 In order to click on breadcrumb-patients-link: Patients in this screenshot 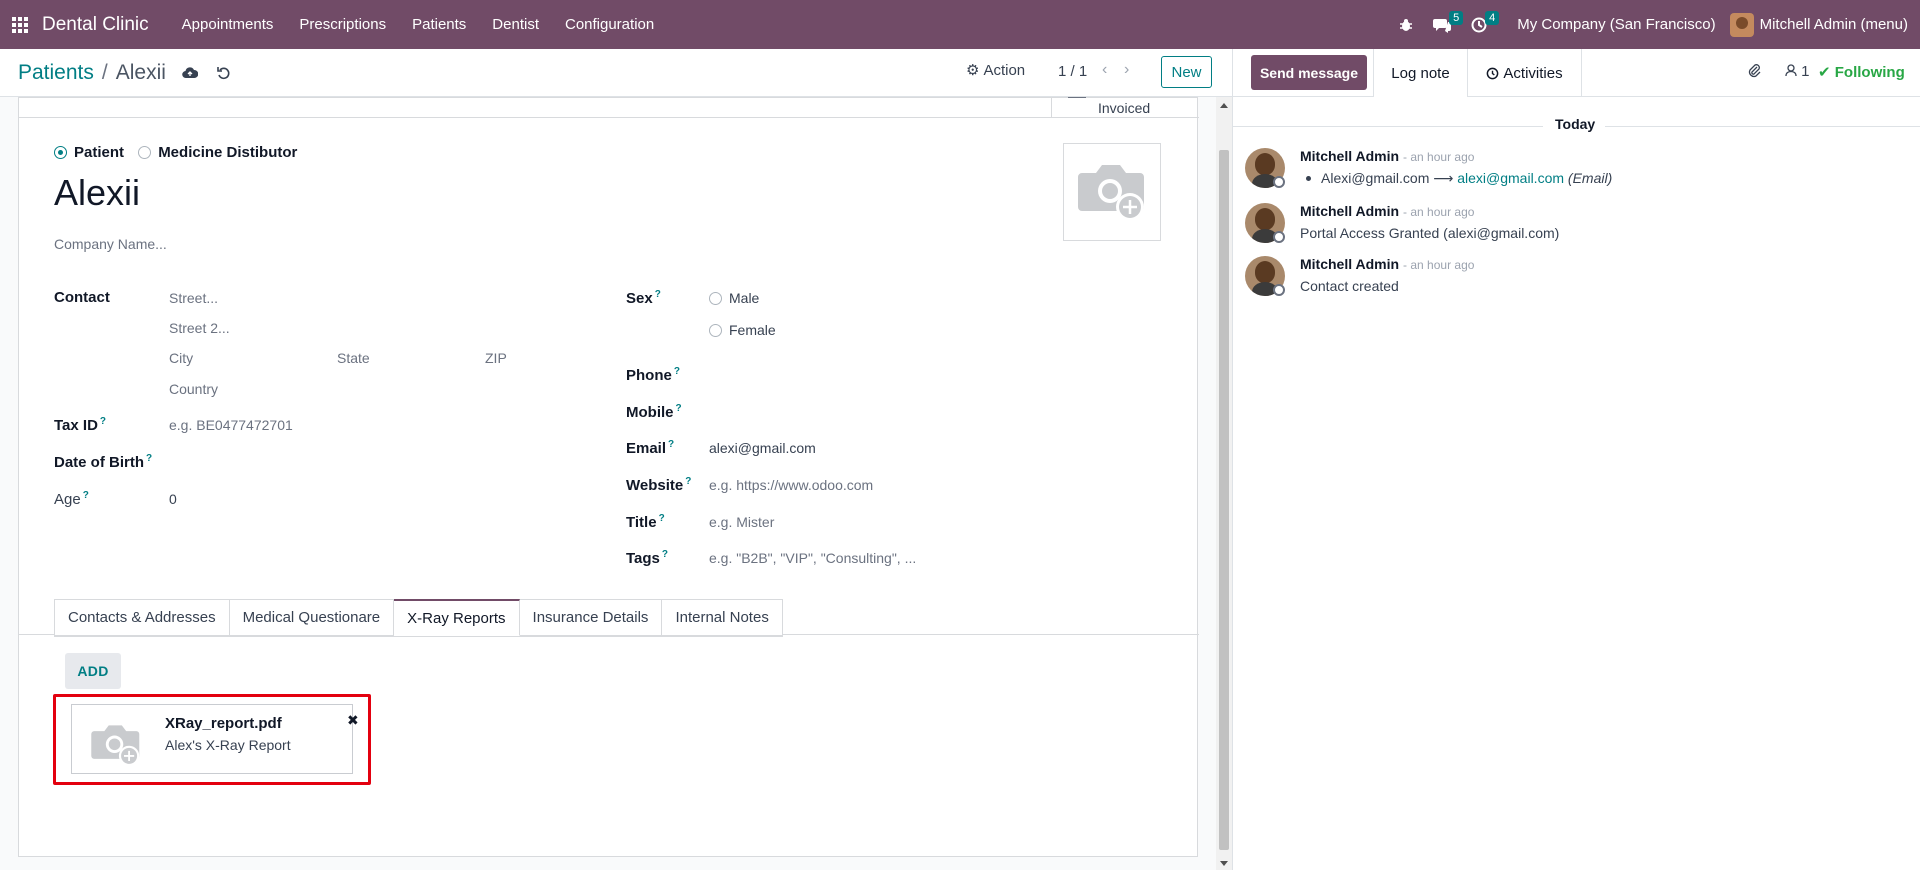, I will do `click(56, 73)`.